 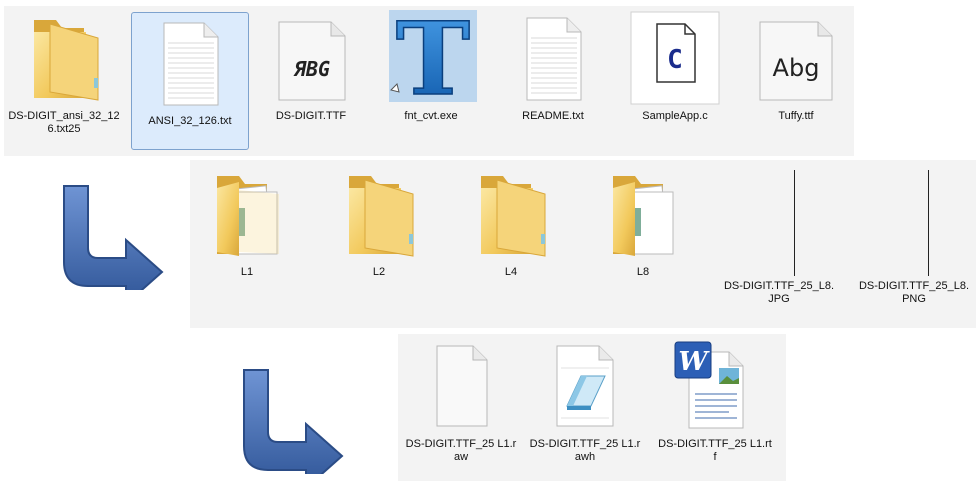 I want to click on file-item: DS-DIGIT.TTF_25 L1.rawh, so click(x=585, y=401).